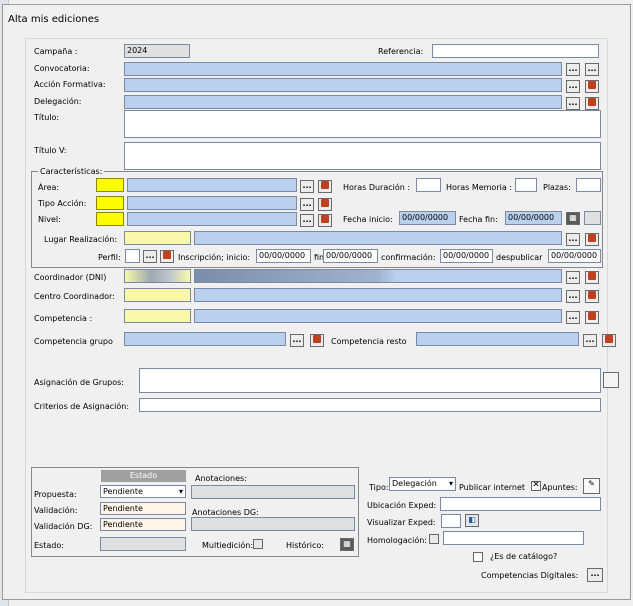 The width and height of the screenshot is (633, 606). Describe the element at coordinates (70, 277) in the screenshot. I see `coordinador-label: Coordinador (DNI)` at that location.